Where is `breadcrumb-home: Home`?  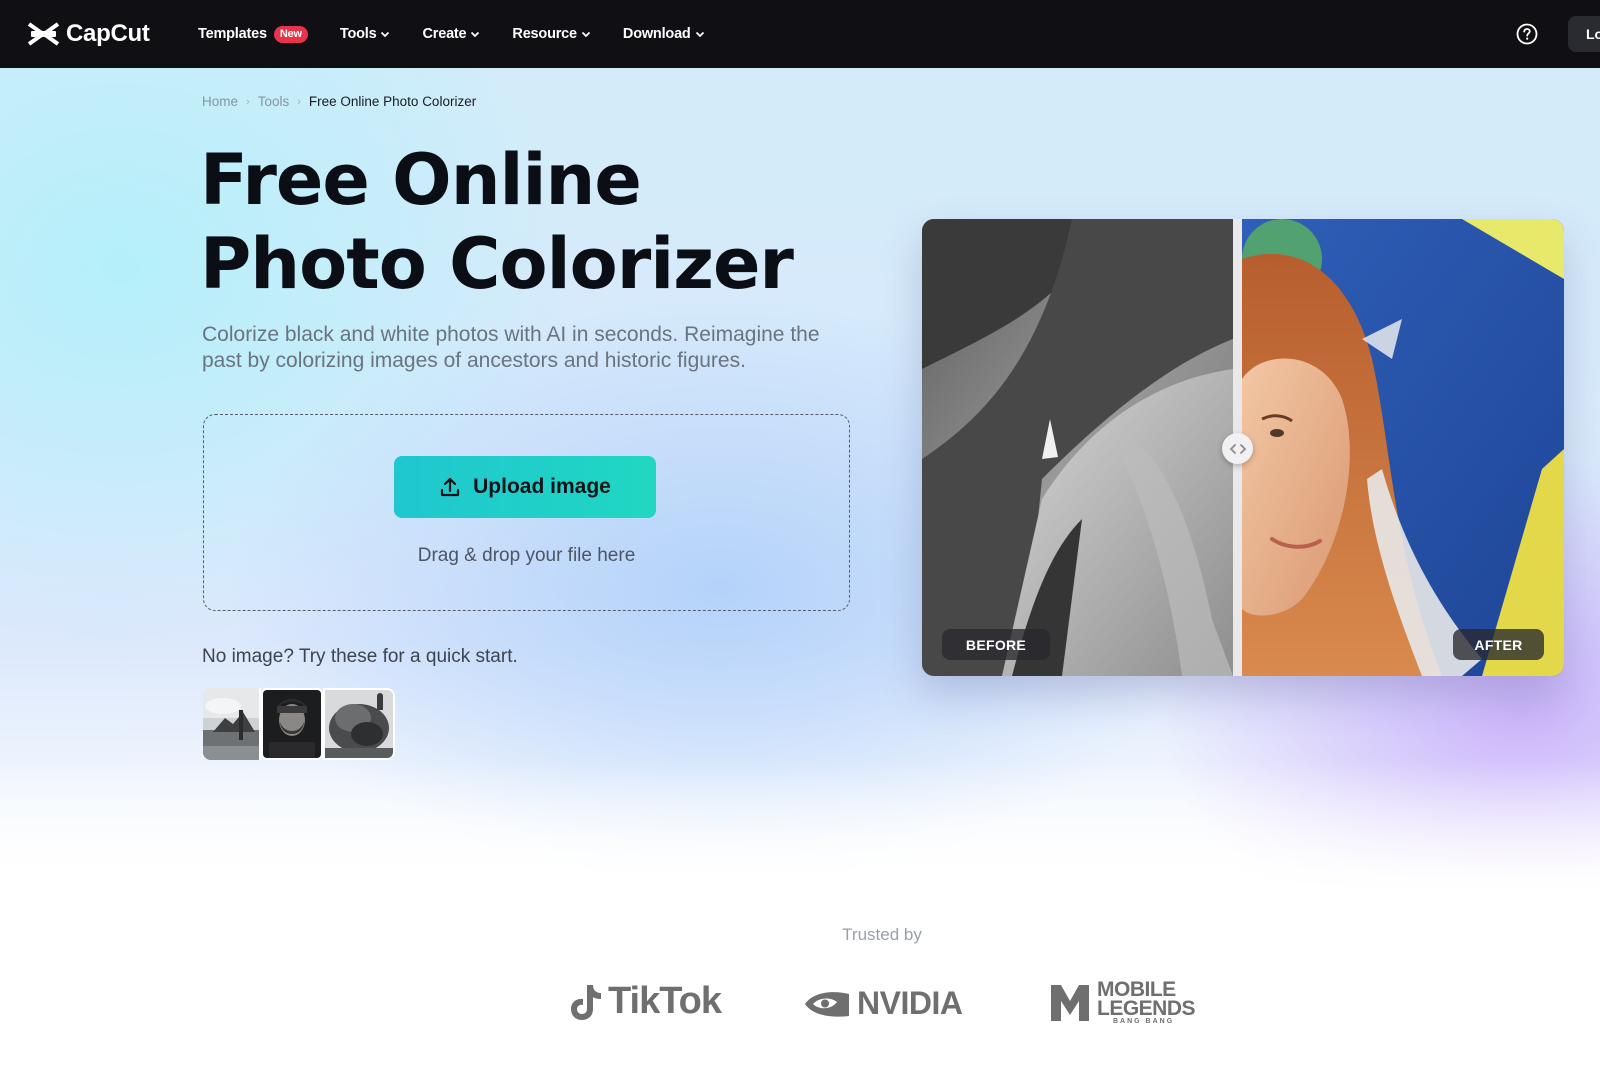
breadcrumb-home: Home is located at coordinates (220, 101).